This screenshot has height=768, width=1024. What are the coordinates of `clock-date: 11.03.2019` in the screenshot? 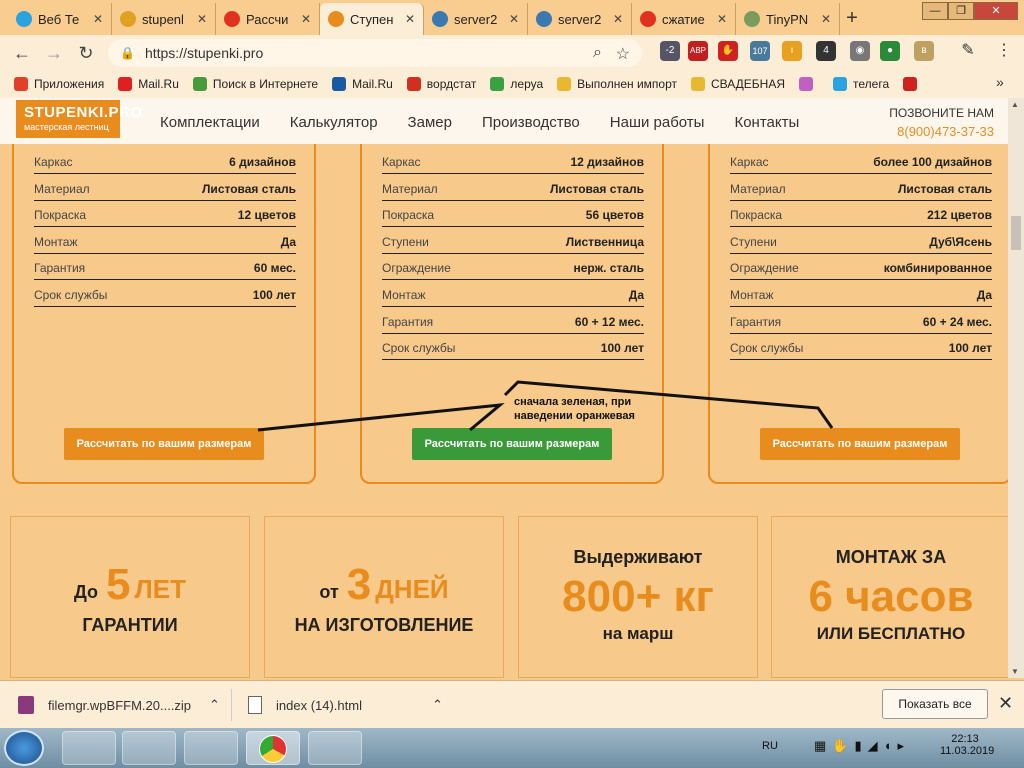 It's located at (967, 751).